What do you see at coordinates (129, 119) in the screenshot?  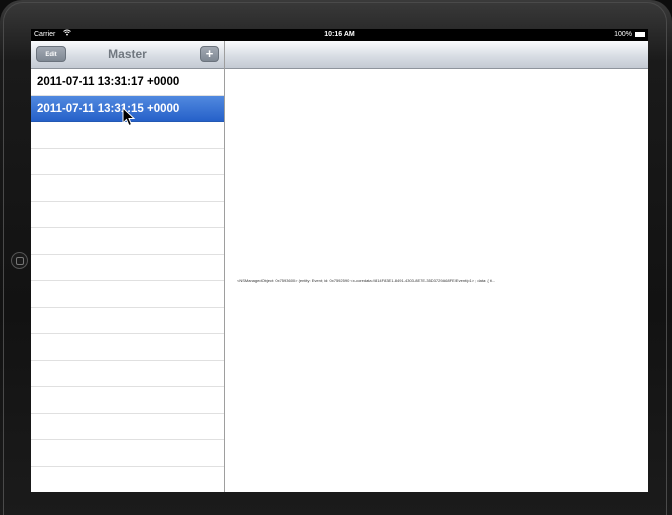 I see `mouse-pointer-icon` at bounding box center [129, 119].